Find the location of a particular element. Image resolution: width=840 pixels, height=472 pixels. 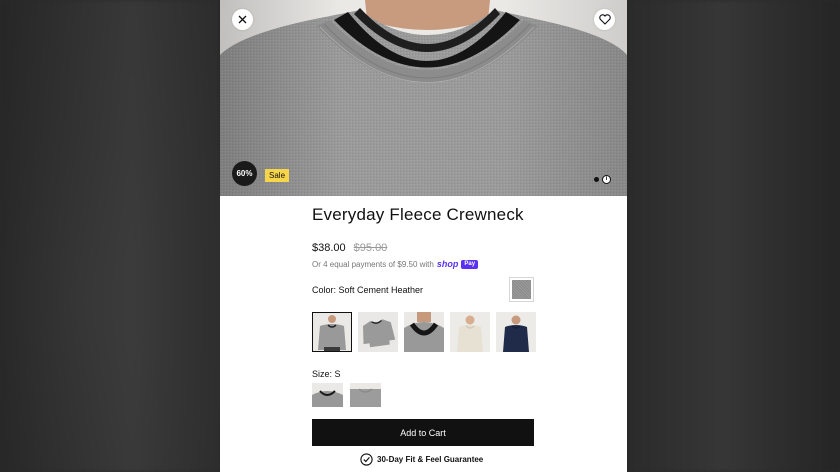

image-pagination: i is located at coordinates (602, 179).